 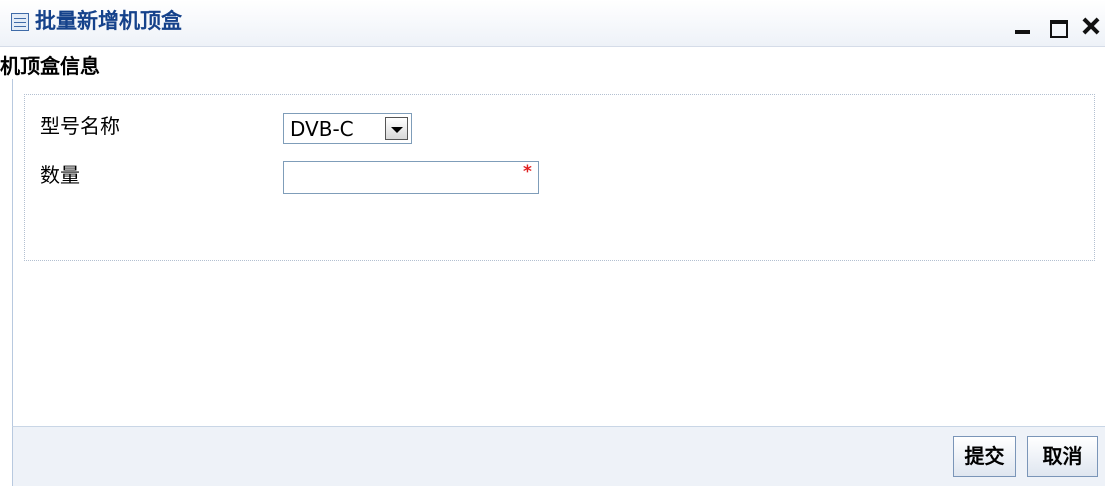 I want to click on model-name-value: DVB-C, so click(x=322, y=129).